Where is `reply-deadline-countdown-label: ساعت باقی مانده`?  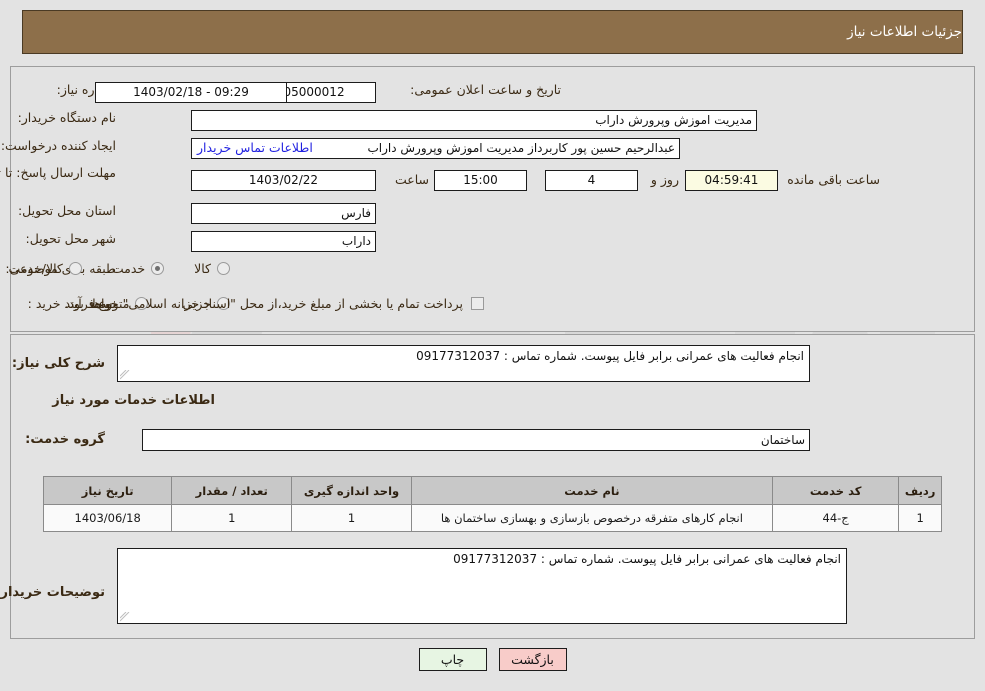 reply-deadline-countdown-label: ساعت باقی مانده is located at coordinates (833, 179).